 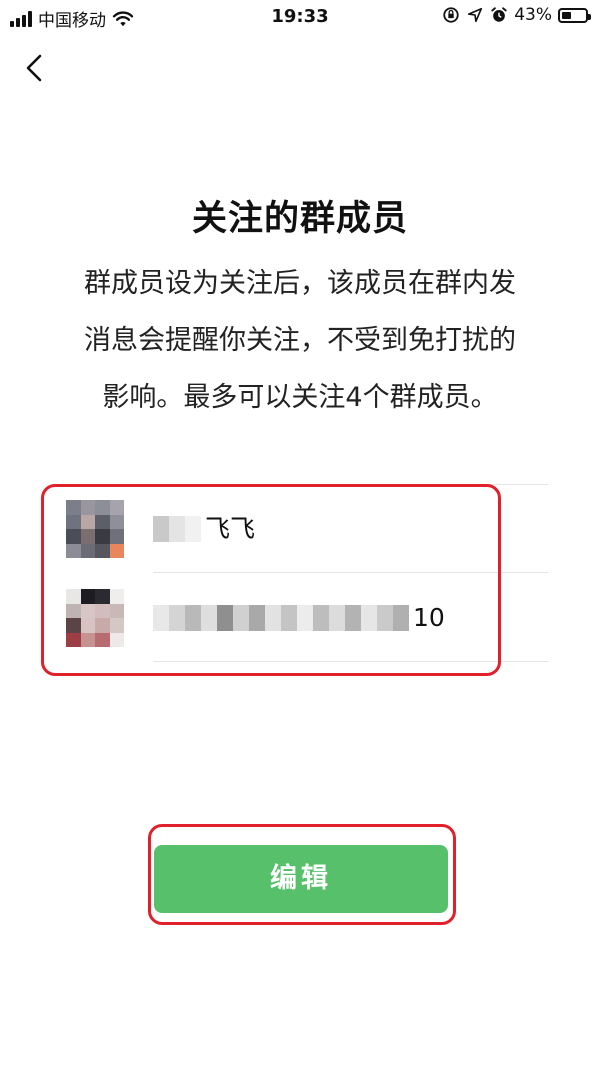 What do you see at coordinates (475, 15) in the screenshot?
I see `location-arrow-icon` at bounding box center [475, 15].